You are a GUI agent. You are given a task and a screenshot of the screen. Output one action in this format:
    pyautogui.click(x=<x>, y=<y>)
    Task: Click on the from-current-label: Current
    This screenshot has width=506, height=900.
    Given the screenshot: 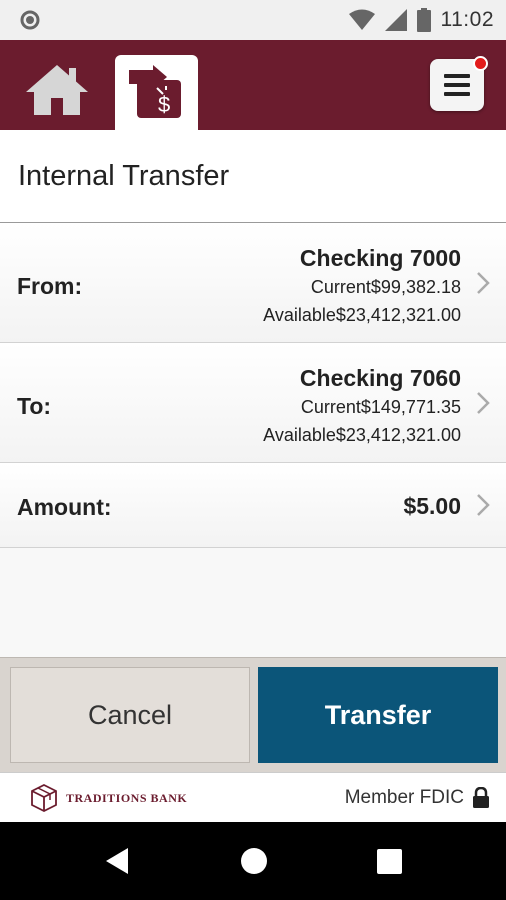 What is the action you would take?
    pyautogui.click(x=340, y=287)
    